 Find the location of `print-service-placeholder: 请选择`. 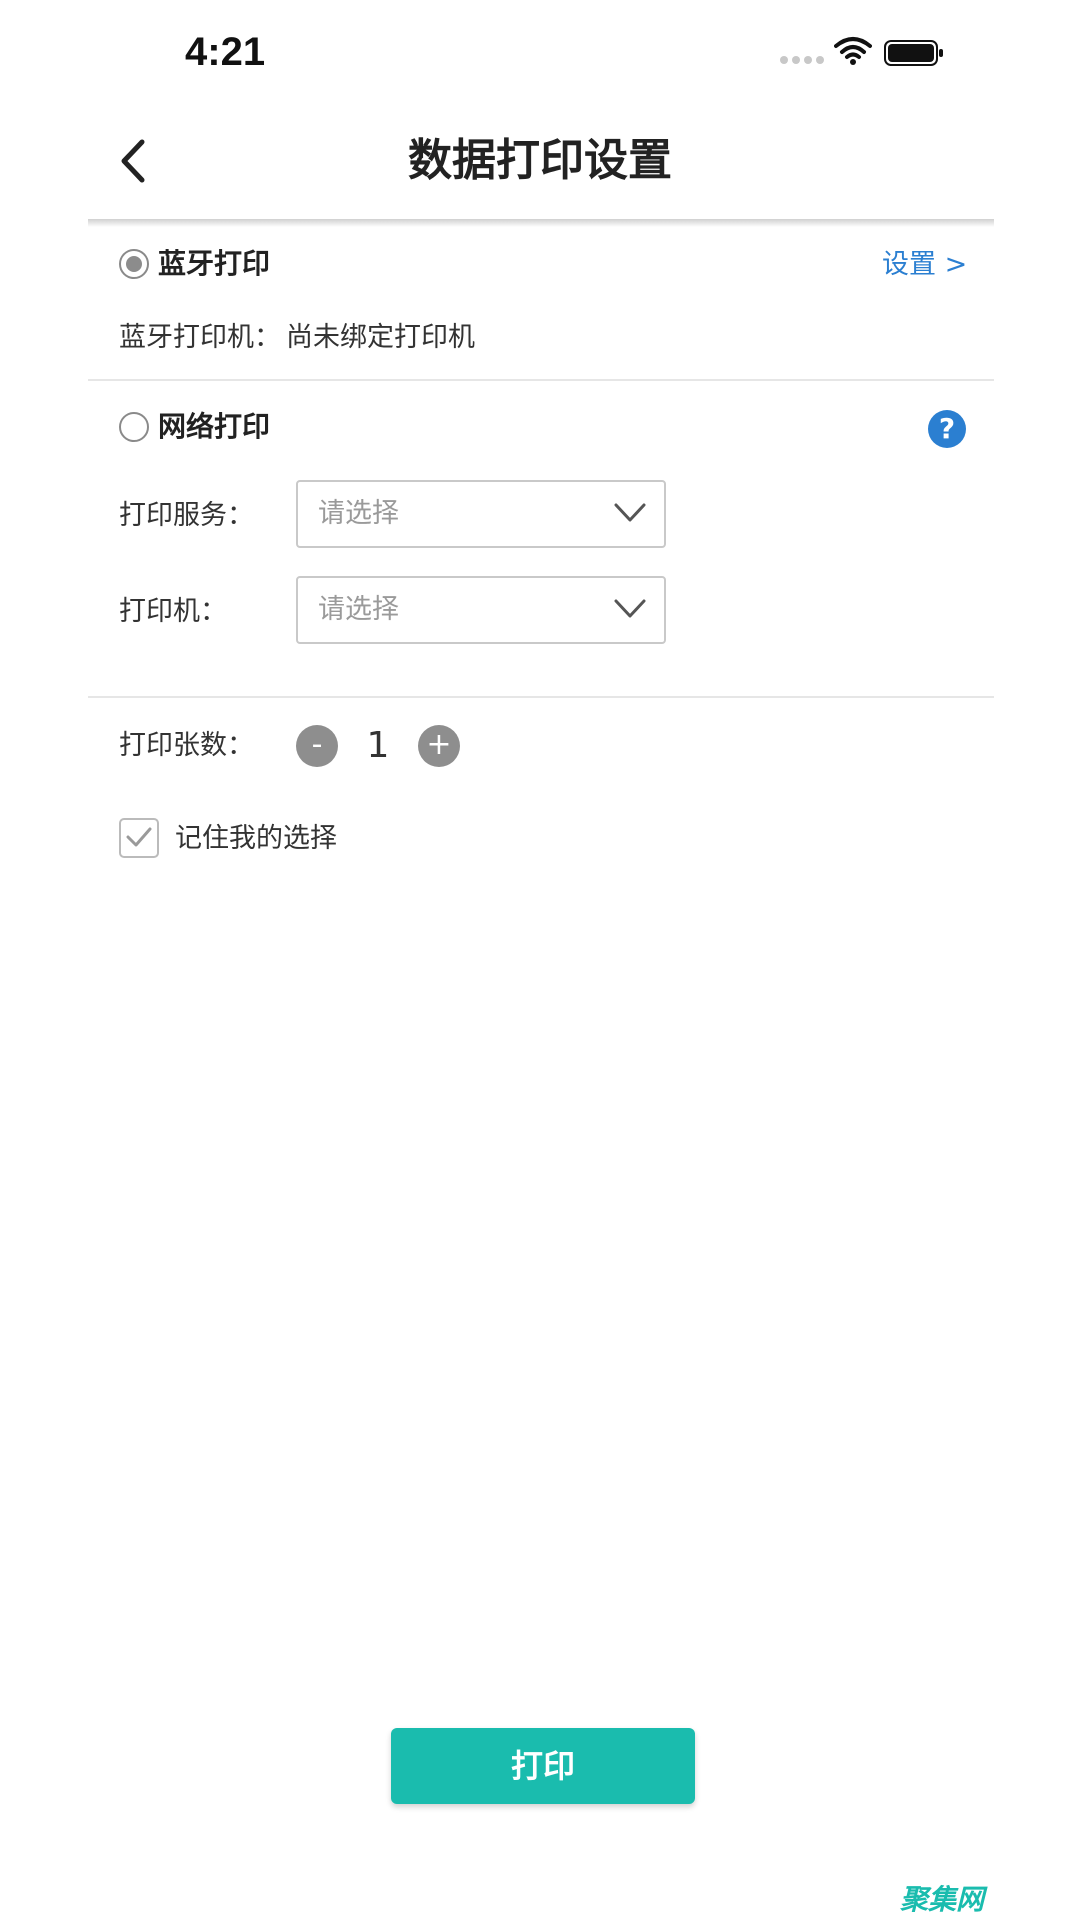

print-service-placeholder: 请选择 is located at coordinates (358, 513).